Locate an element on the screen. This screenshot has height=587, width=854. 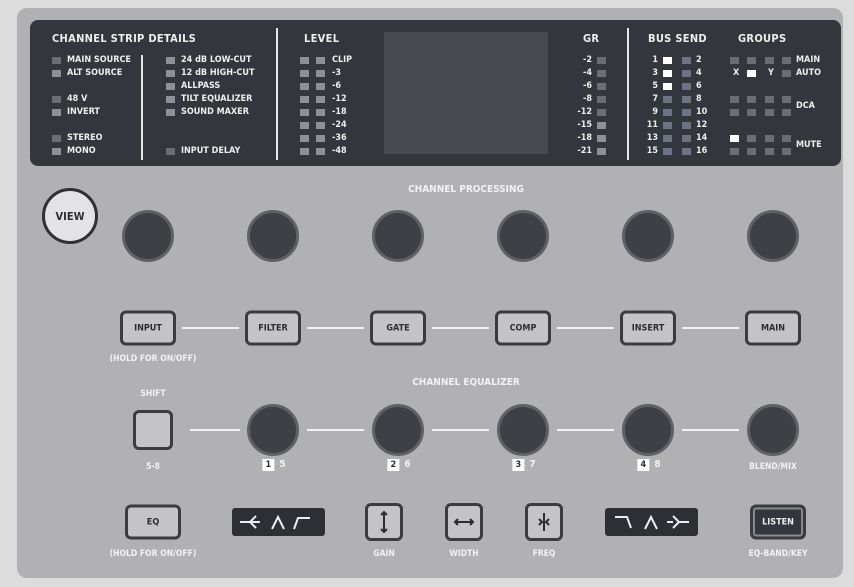
level-led-left is located at coordinates (304, 151).